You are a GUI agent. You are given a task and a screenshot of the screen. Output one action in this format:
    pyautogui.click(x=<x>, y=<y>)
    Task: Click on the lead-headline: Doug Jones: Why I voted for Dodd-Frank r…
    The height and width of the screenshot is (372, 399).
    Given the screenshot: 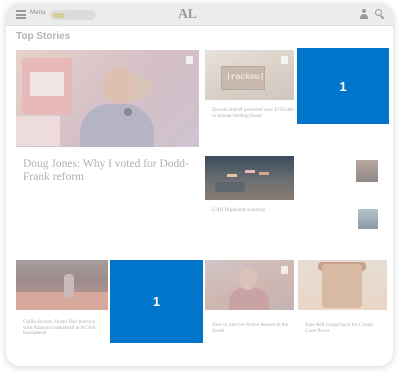 What is the action you would take?
    pyautogui.click(x=110, y=170)
    